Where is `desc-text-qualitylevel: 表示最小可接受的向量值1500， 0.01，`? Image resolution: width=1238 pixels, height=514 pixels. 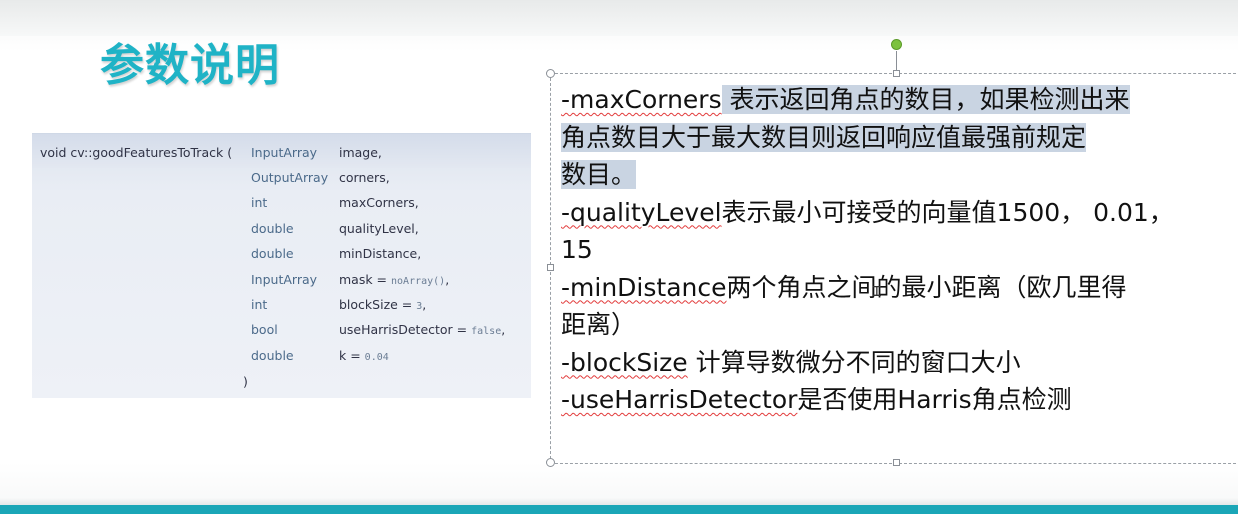
desc-text-qualitylevel: 表示最小可接受的向量值1500， 0.01， is located at coordinates (947, 212).